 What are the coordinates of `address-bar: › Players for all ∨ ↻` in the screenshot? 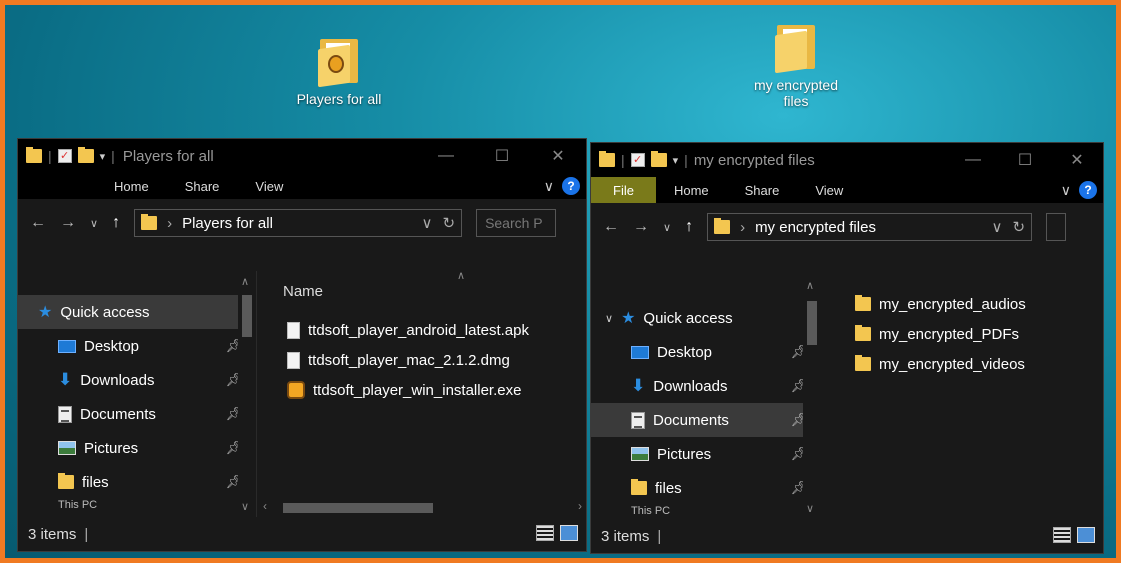 It's located at (298, 223).